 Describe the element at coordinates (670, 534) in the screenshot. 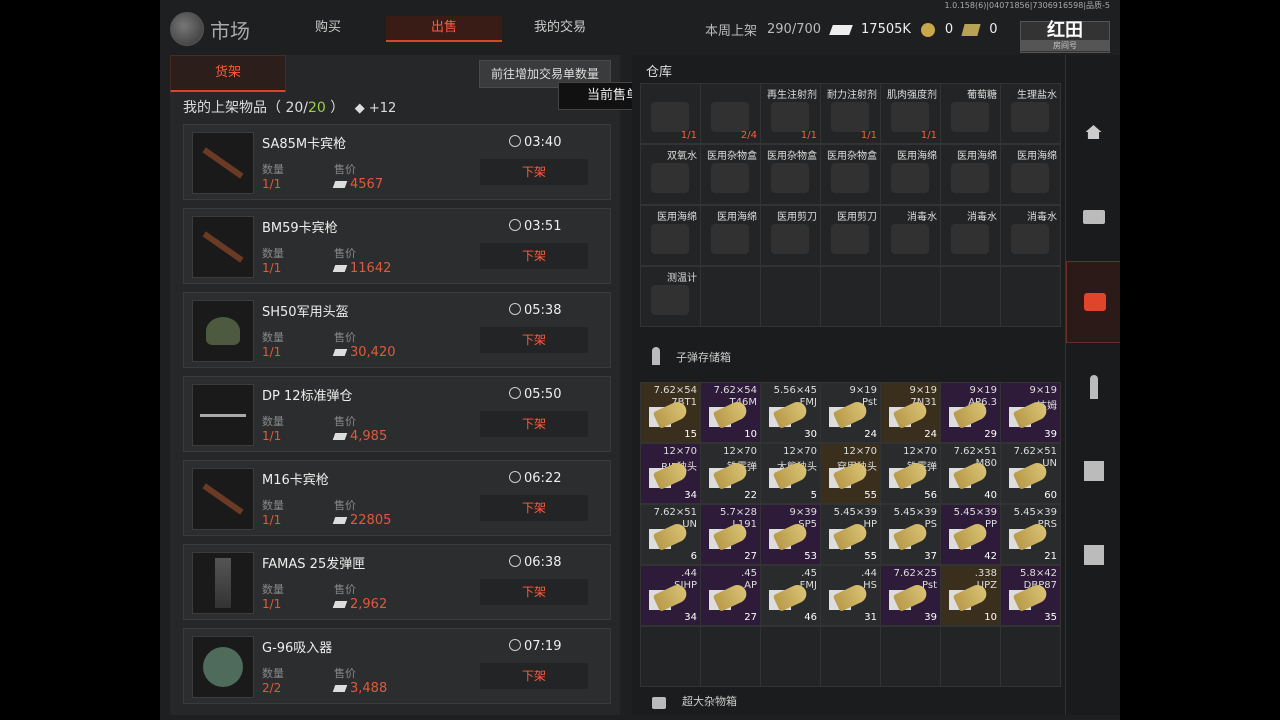

I see `ammo-slot: 7.62×51 UN 6` at that location.